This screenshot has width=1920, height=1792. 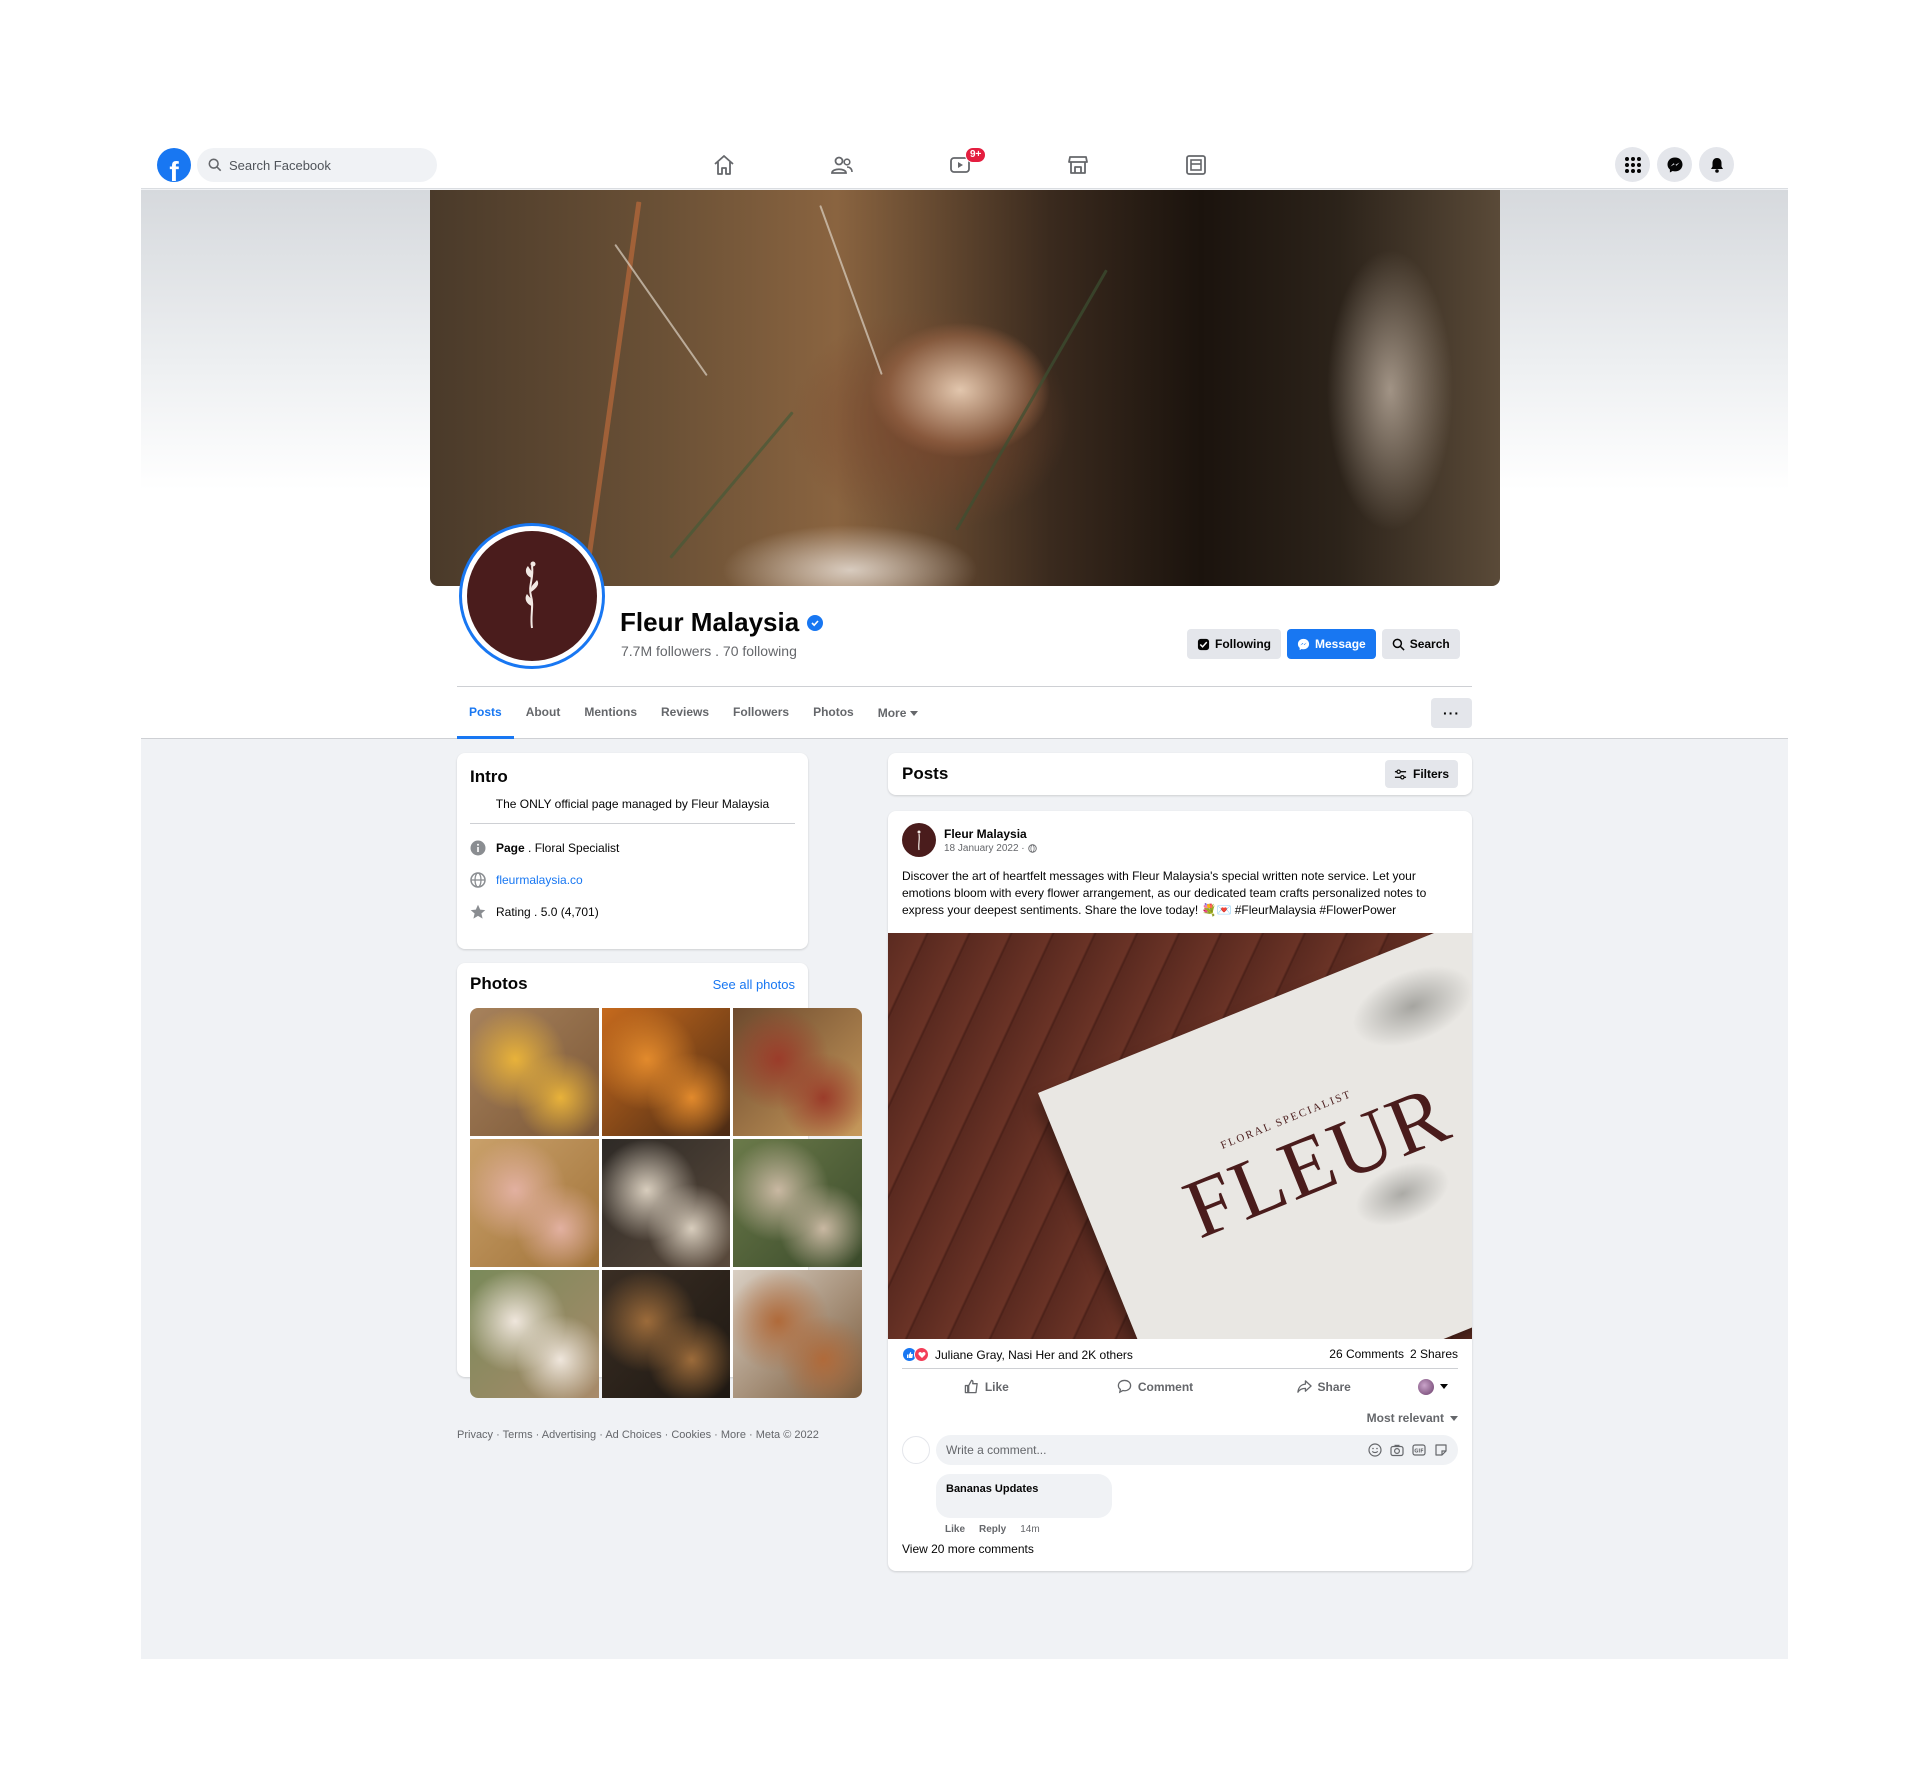 What do you see at coordinates (499, 983) in the screenshot?
I see `photos-title: Photos` at bounding box center [499, 983].